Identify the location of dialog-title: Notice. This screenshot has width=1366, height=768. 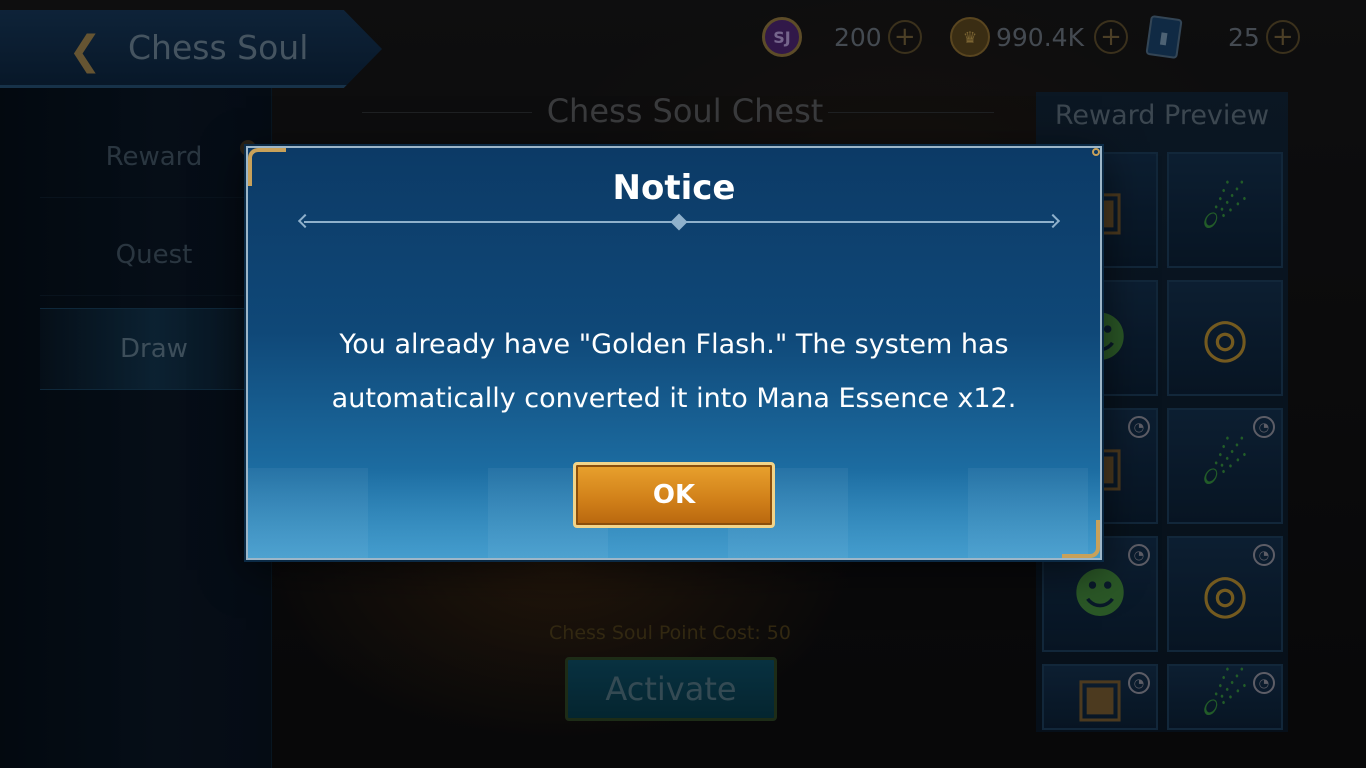
(674, 188).